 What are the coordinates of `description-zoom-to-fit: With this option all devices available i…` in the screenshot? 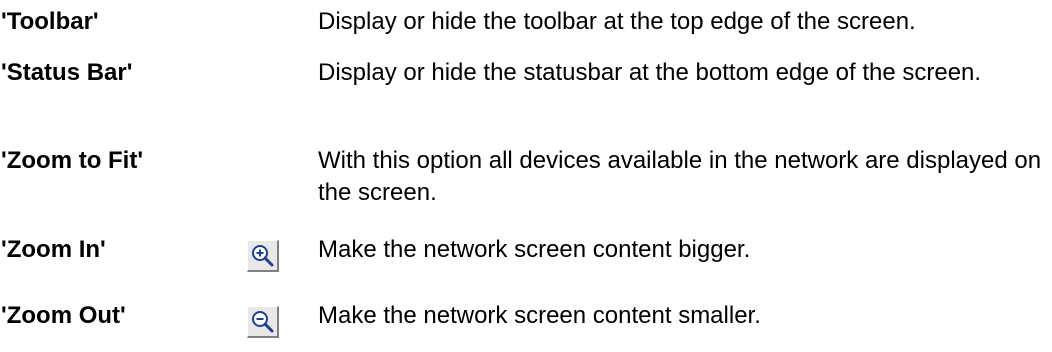 It's located at (680, 176).